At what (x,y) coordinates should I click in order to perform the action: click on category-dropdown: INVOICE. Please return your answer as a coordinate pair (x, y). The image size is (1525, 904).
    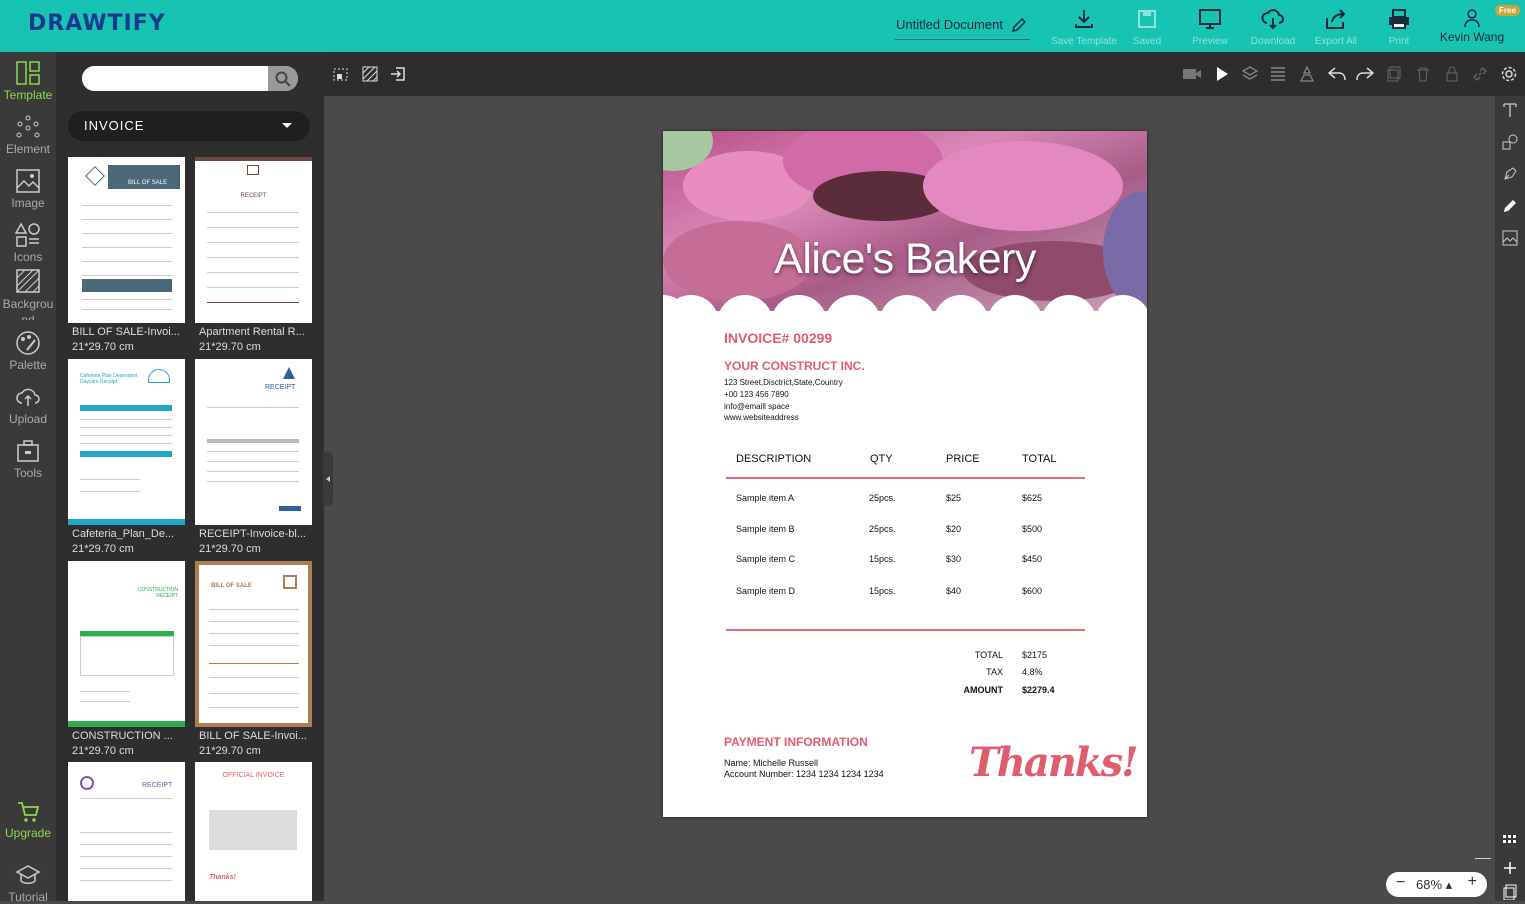
    Looking at the image, I should click on (189, 126).